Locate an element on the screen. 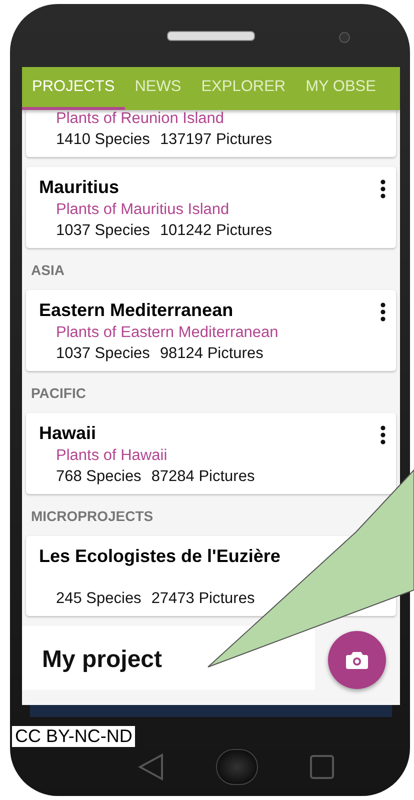  species-count: 1410 Species is located at coordinates (103, 140).